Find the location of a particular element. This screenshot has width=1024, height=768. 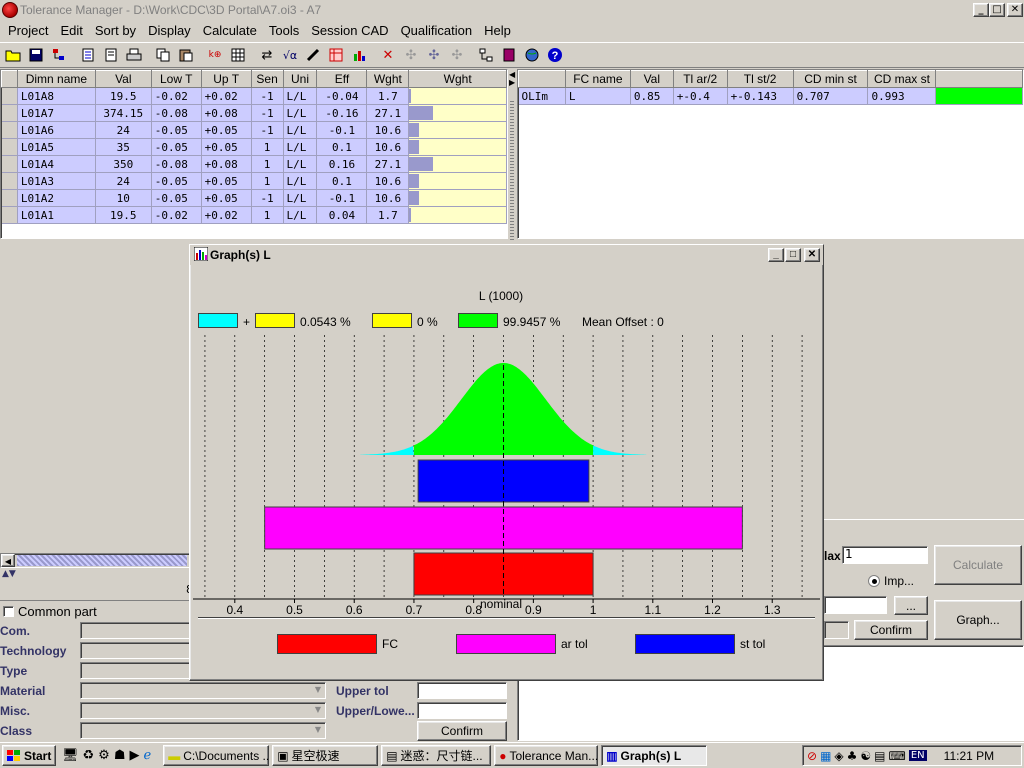

menu-project: Project is located at coordinates (28, 30).